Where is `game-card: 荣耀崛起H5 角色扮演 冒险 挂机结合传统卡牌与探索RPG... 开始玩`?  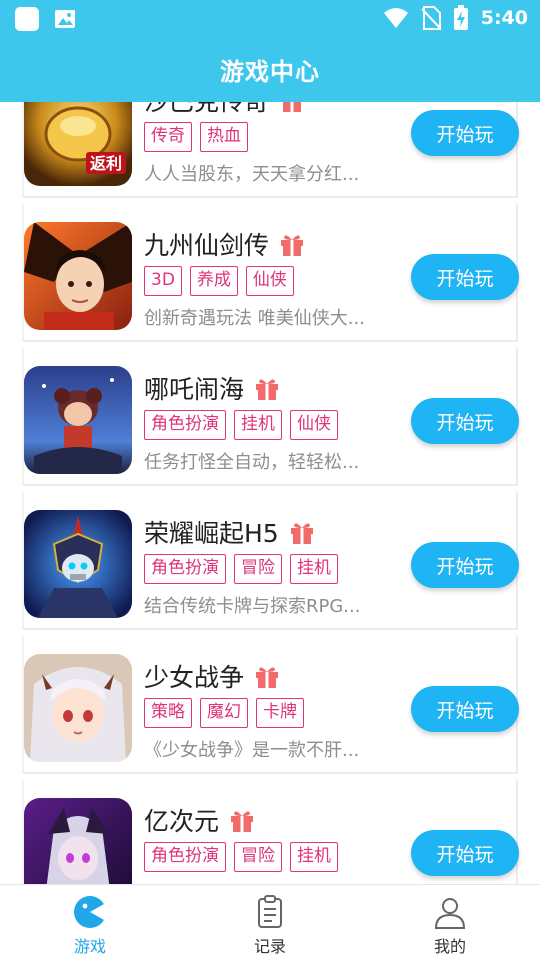
game-card: 荣耀崛起H5 角色扮演 冒险 挂机结合传统卡牌与探索RPG... 开始玩 is located at coordinates (270, 561).